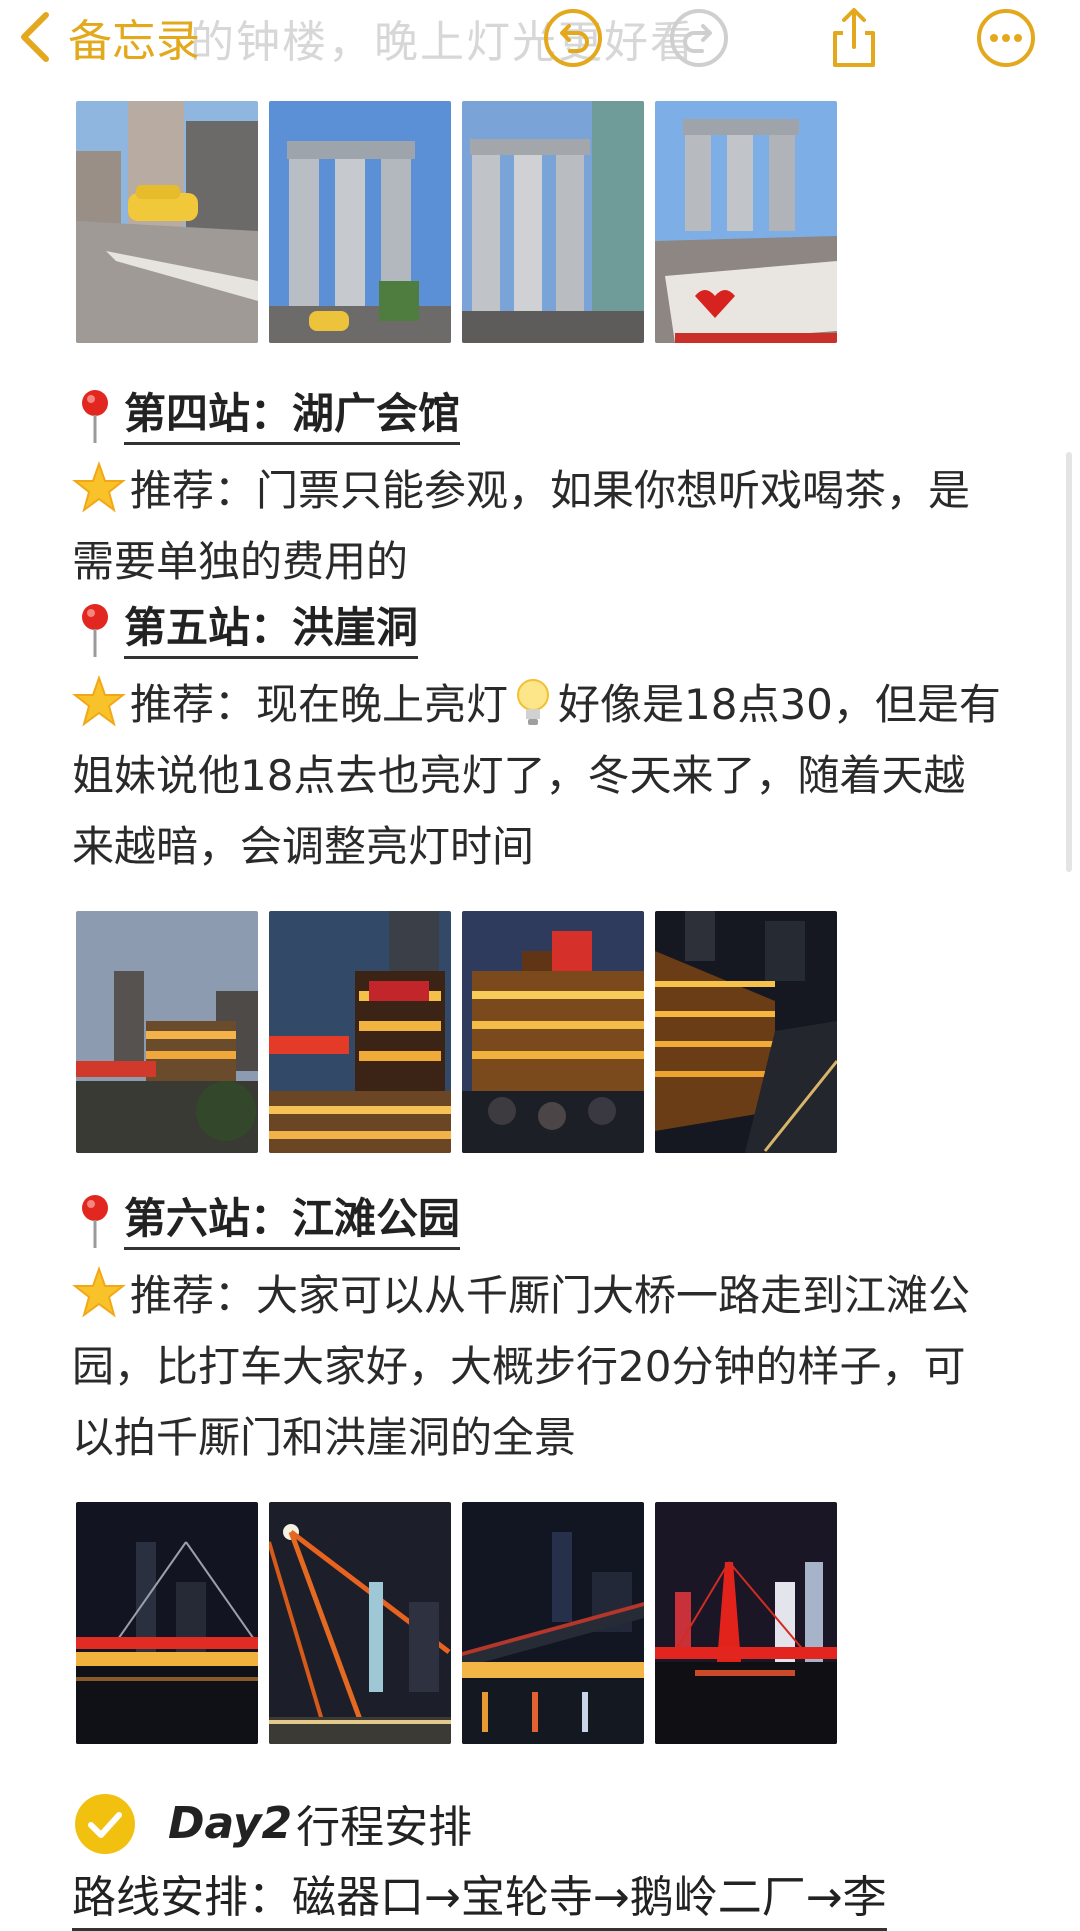  Describe the element at coordinates (746, 1623) in the screenshot. I see `red-bridge-photo` at that location.